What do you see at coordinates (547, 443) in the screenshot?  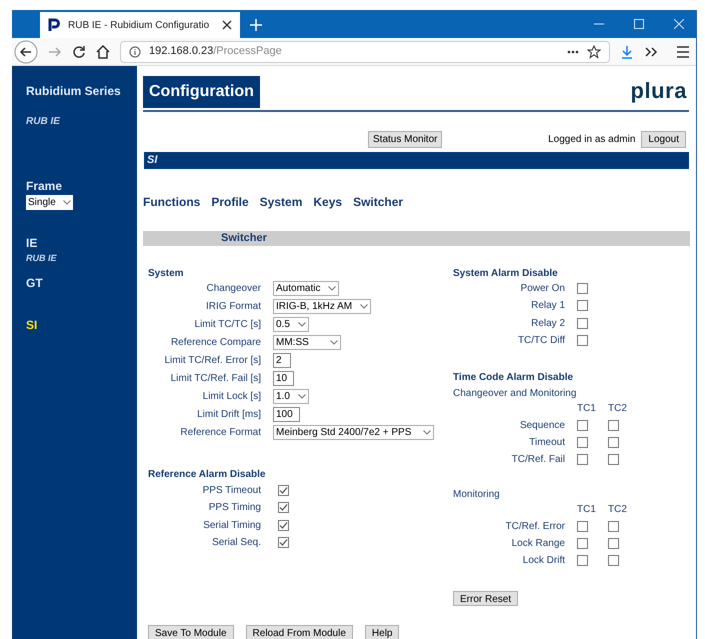 I see `checkbox-label: Timeout` at bounding box center [547, 443].